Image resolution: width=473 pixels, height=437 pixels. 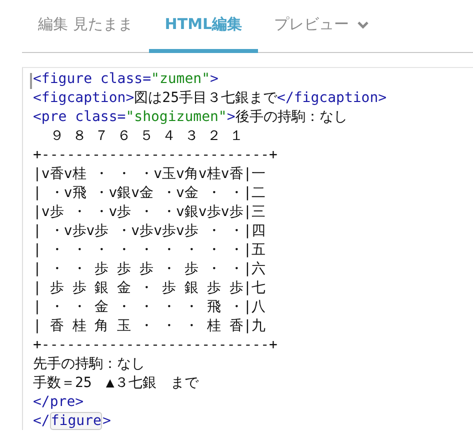 I want to click on code-line: |v歩 ・ ・v歩 ・ ・v銀v歩v歩|三, so click(x=149, y=212).